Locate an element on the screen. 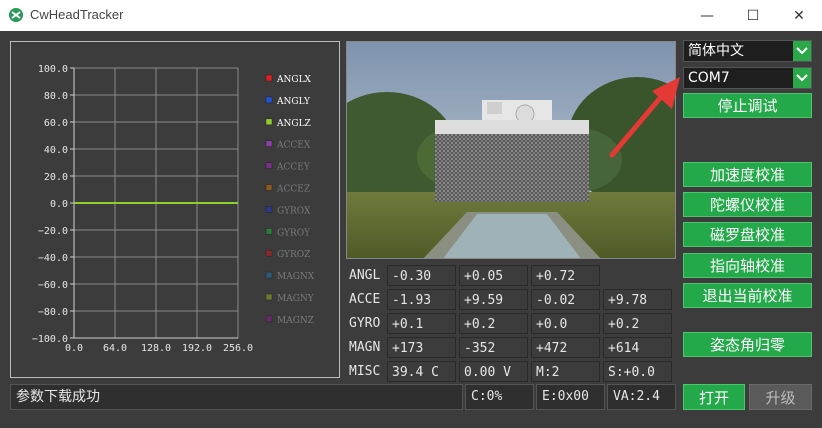 The height and width of the screenshot is (428, 822). reset-attitude-button: 姿态角归零 is located at coordinates (747, 344).